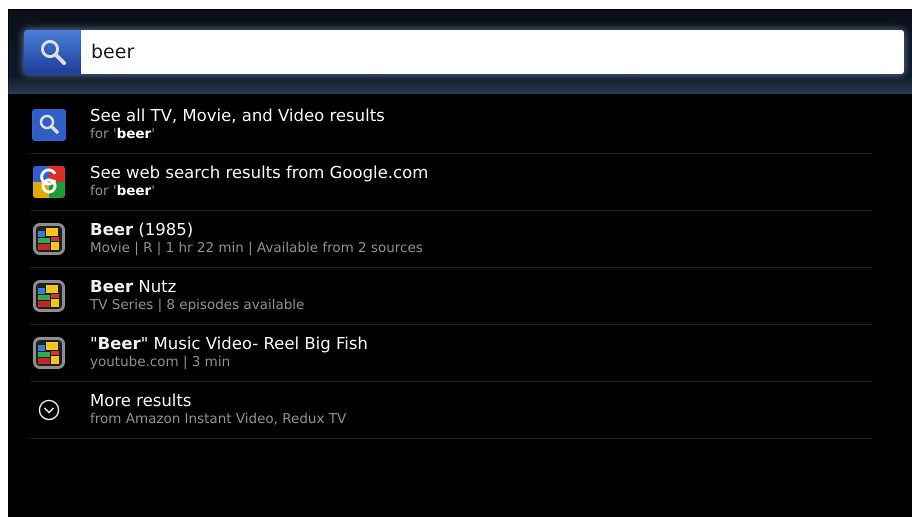 This screenshot has height=517, width=912. I want to click on result-title: "Beer" Music Video- Reel Big Fish, so click(229, 344).